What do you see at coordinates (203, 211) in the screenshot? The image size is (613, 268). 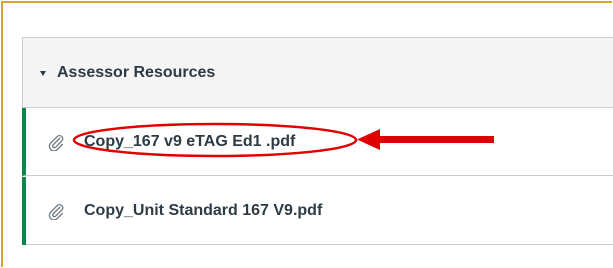 I see `module-item-link: Copy_Unit Standard 167 V9.pdf` at bounding box center [203, 211].